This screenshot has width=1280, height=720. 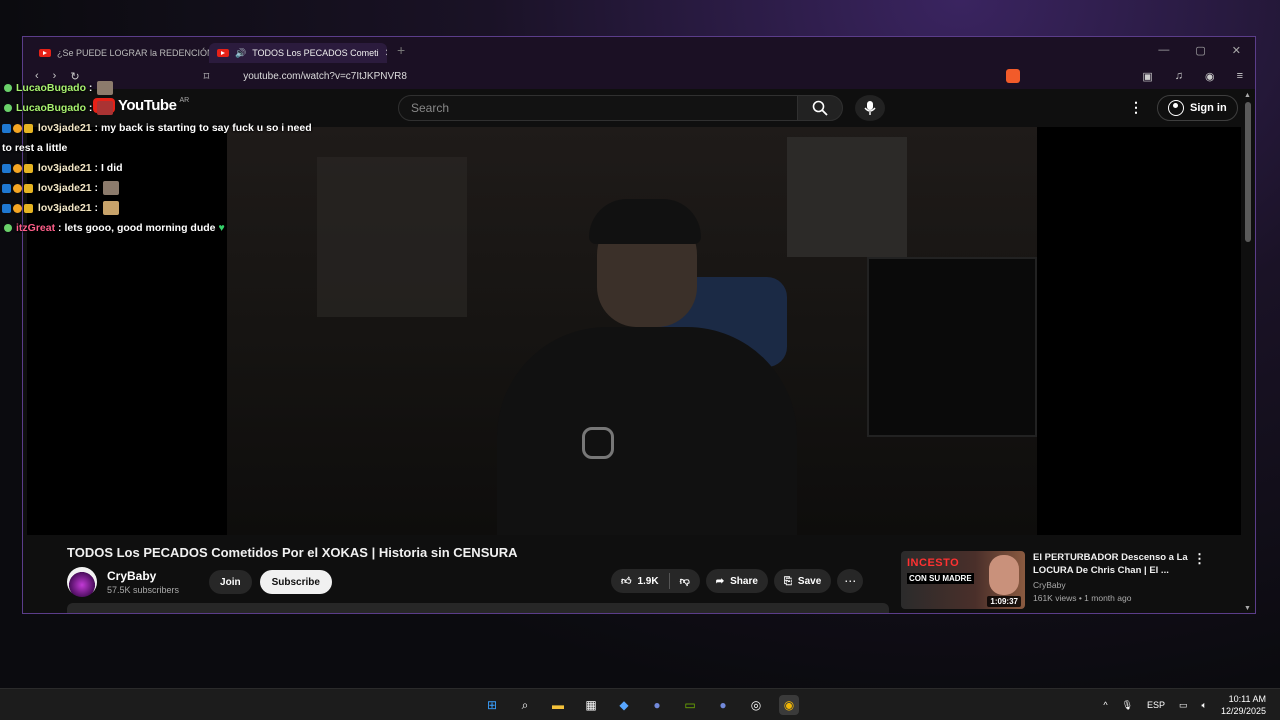 I want to click on minimize-button: —, so click(x=1163, y=50).